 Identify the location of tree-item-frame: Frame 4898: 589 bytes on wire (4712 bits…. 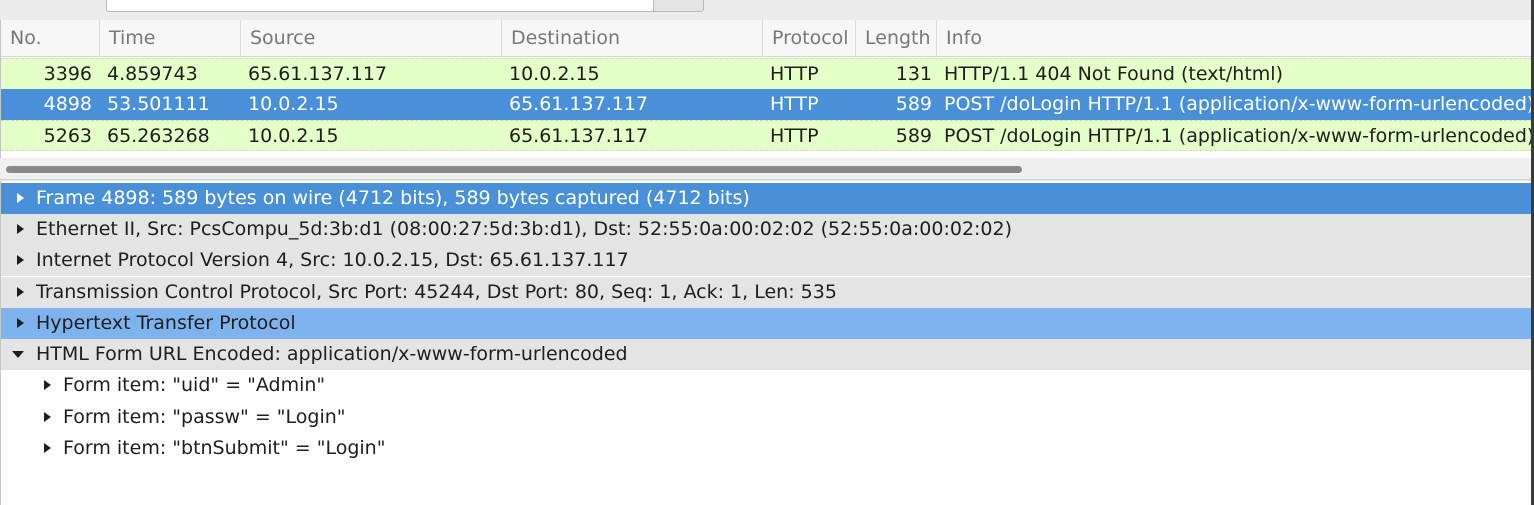
(766, 198).